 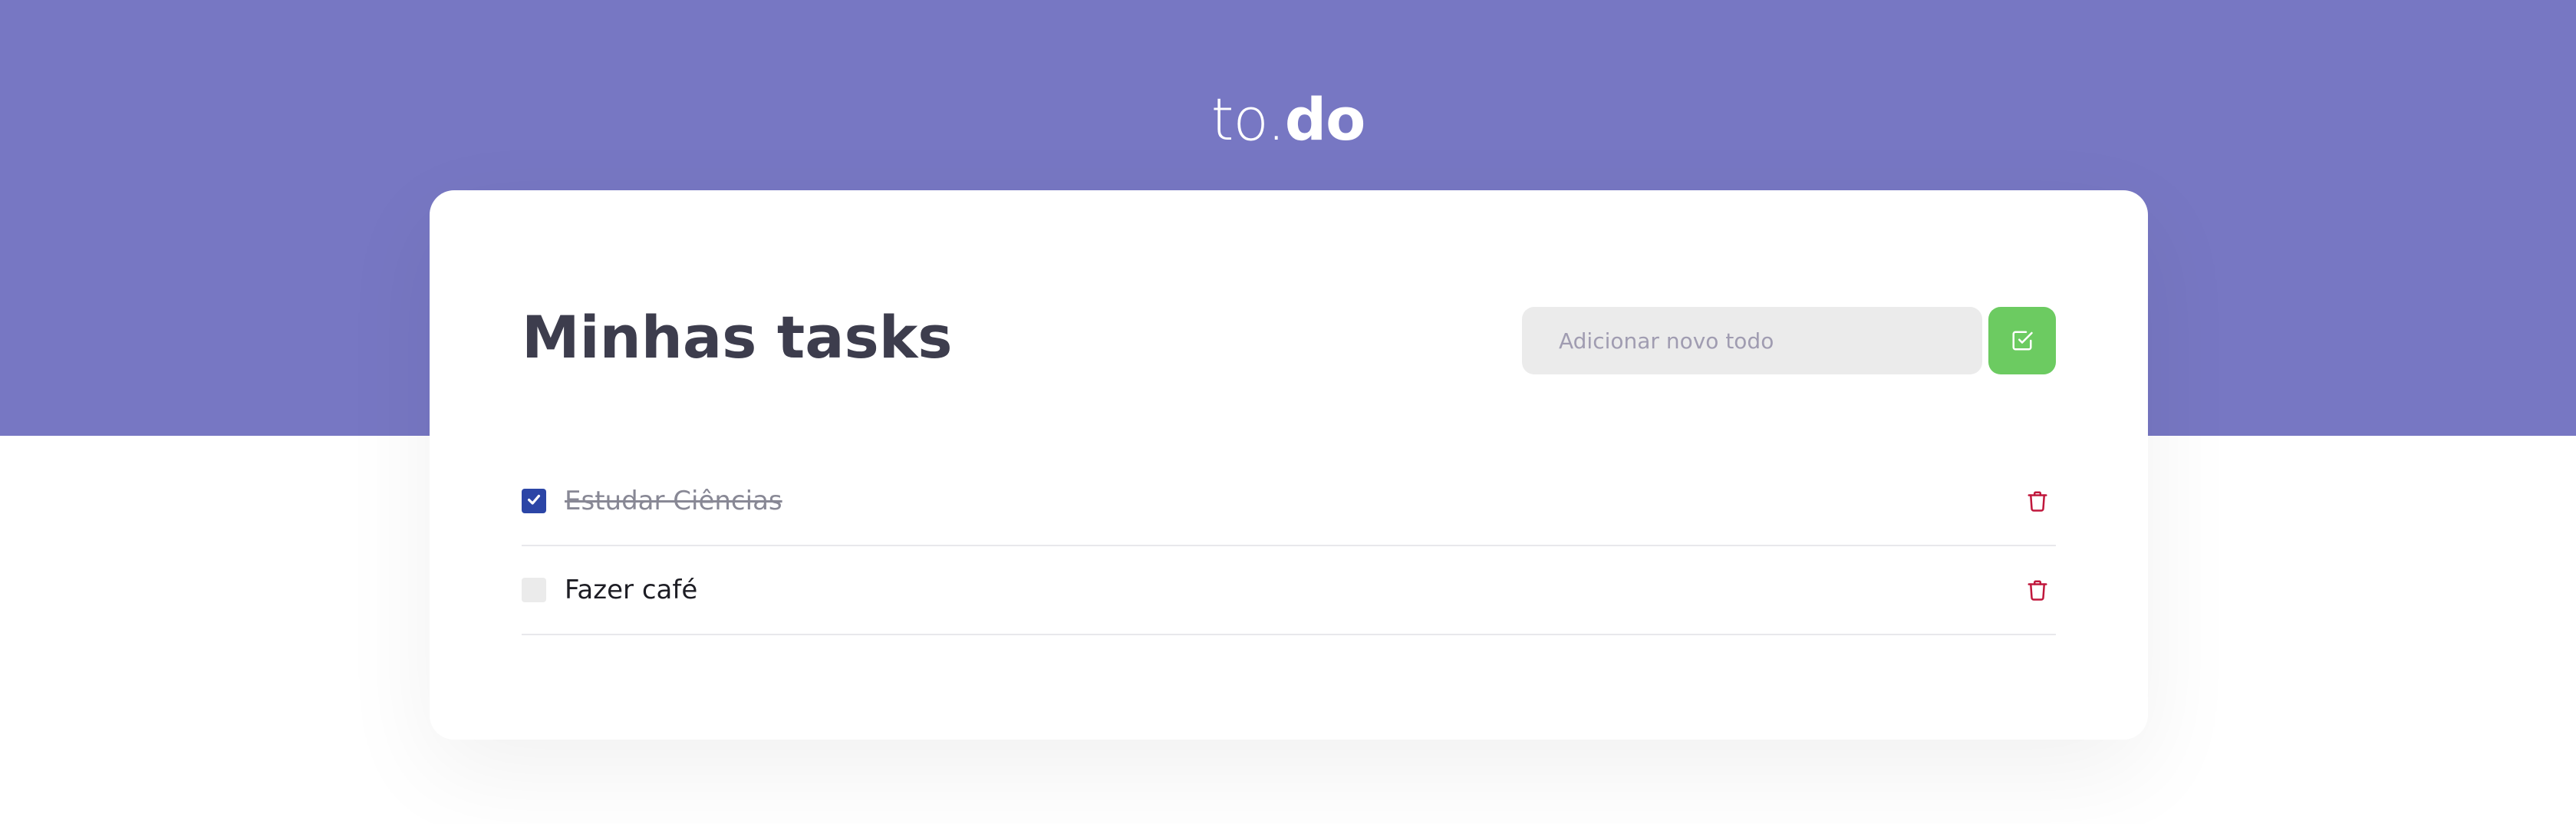 I want to click on app-logo: to.do, so click(x=1288, y=120).